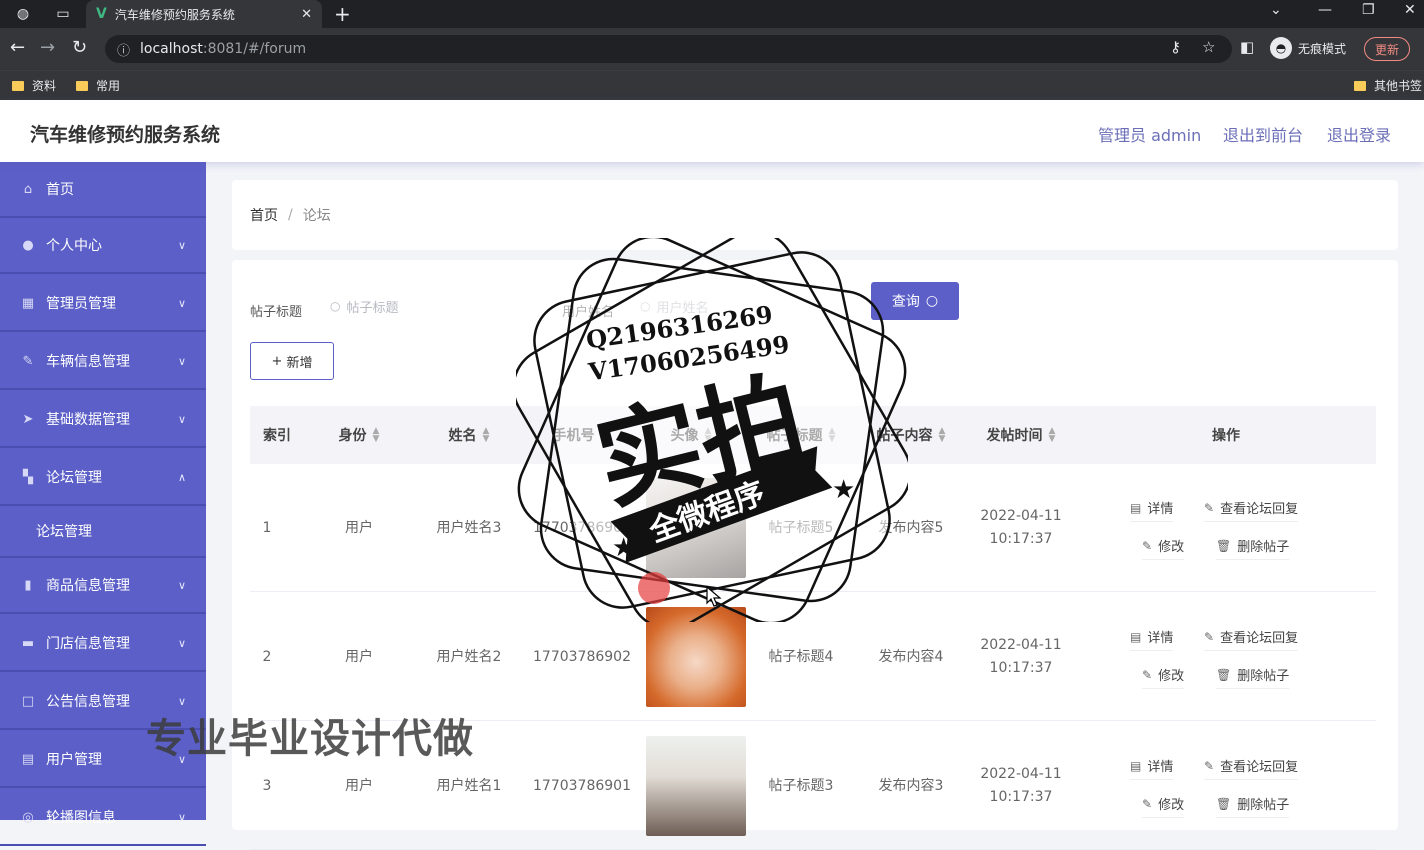  What do you see at coordinates (582, 527) in the screenshot?
I see `cell-phone: 17703786903` at bounding box center [582, 527].